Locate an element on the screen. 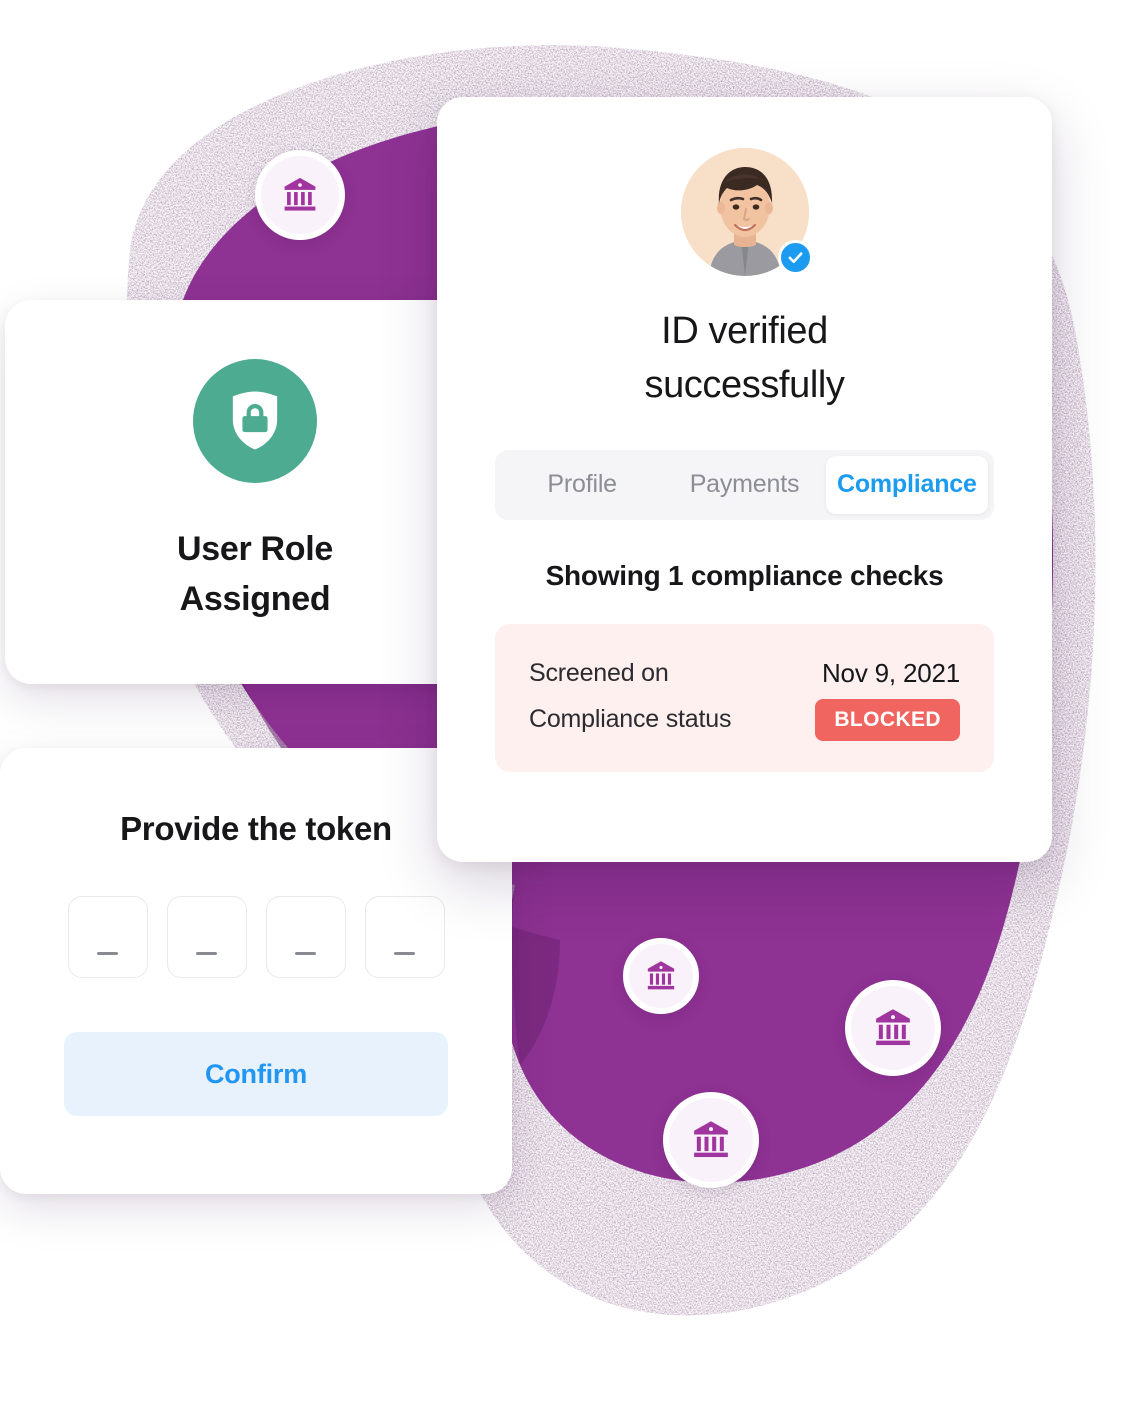  tab-profile: Profile is located at coordinates (582, 485).